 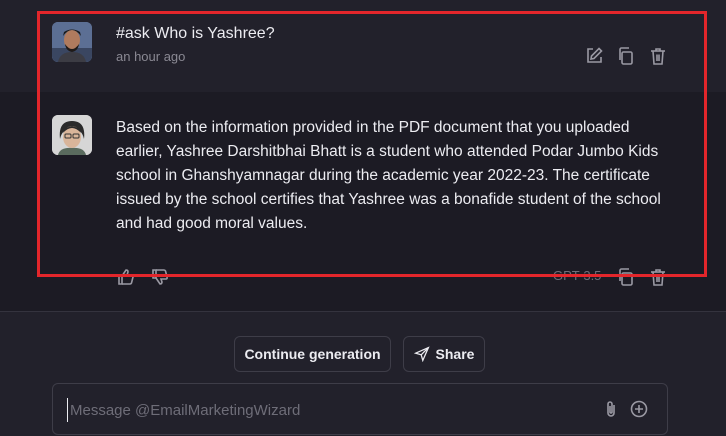 I want to click on share-button: Share, so click(x=444, y=354).